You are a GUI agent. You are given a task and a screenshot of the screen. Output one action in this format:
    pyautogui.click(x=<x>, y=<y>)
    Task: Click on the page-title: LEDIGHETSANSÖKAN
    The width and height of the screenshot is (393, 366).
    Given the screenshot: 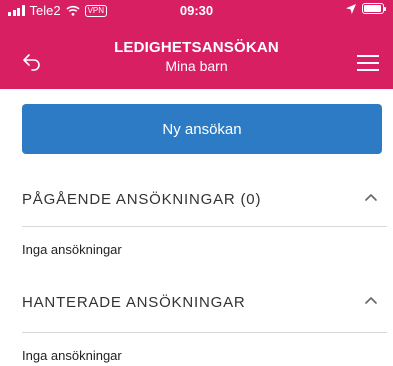 What is the action you would take?
    pyautogui.click(x=196, y=47)
    